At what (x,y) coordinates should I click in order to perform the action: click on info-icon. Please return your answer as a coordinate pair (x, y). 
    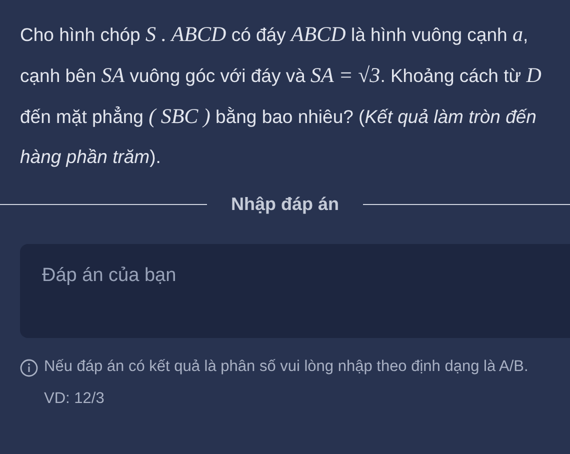
    Looking at the image, I should click on (29, 368).